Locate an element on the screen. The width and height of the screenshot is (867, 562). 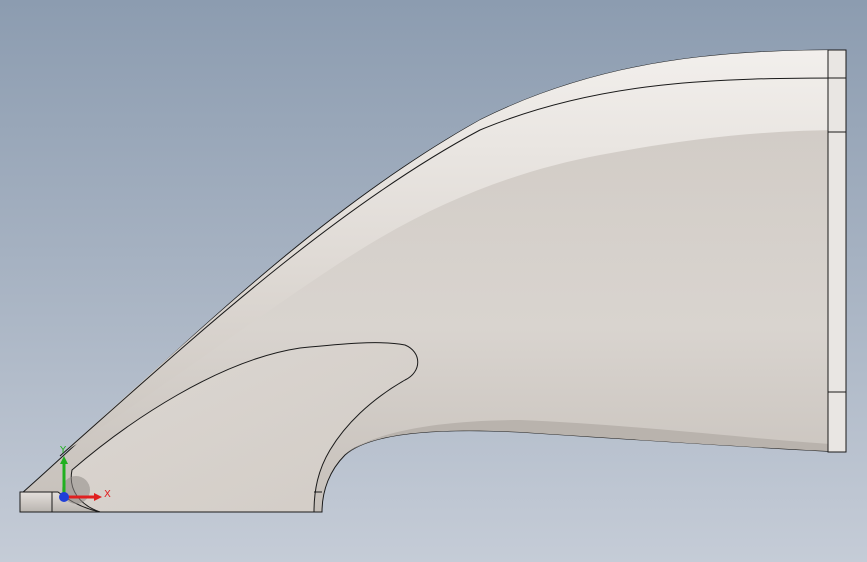
triad-x-label: X is located at coordinates (107, 494).